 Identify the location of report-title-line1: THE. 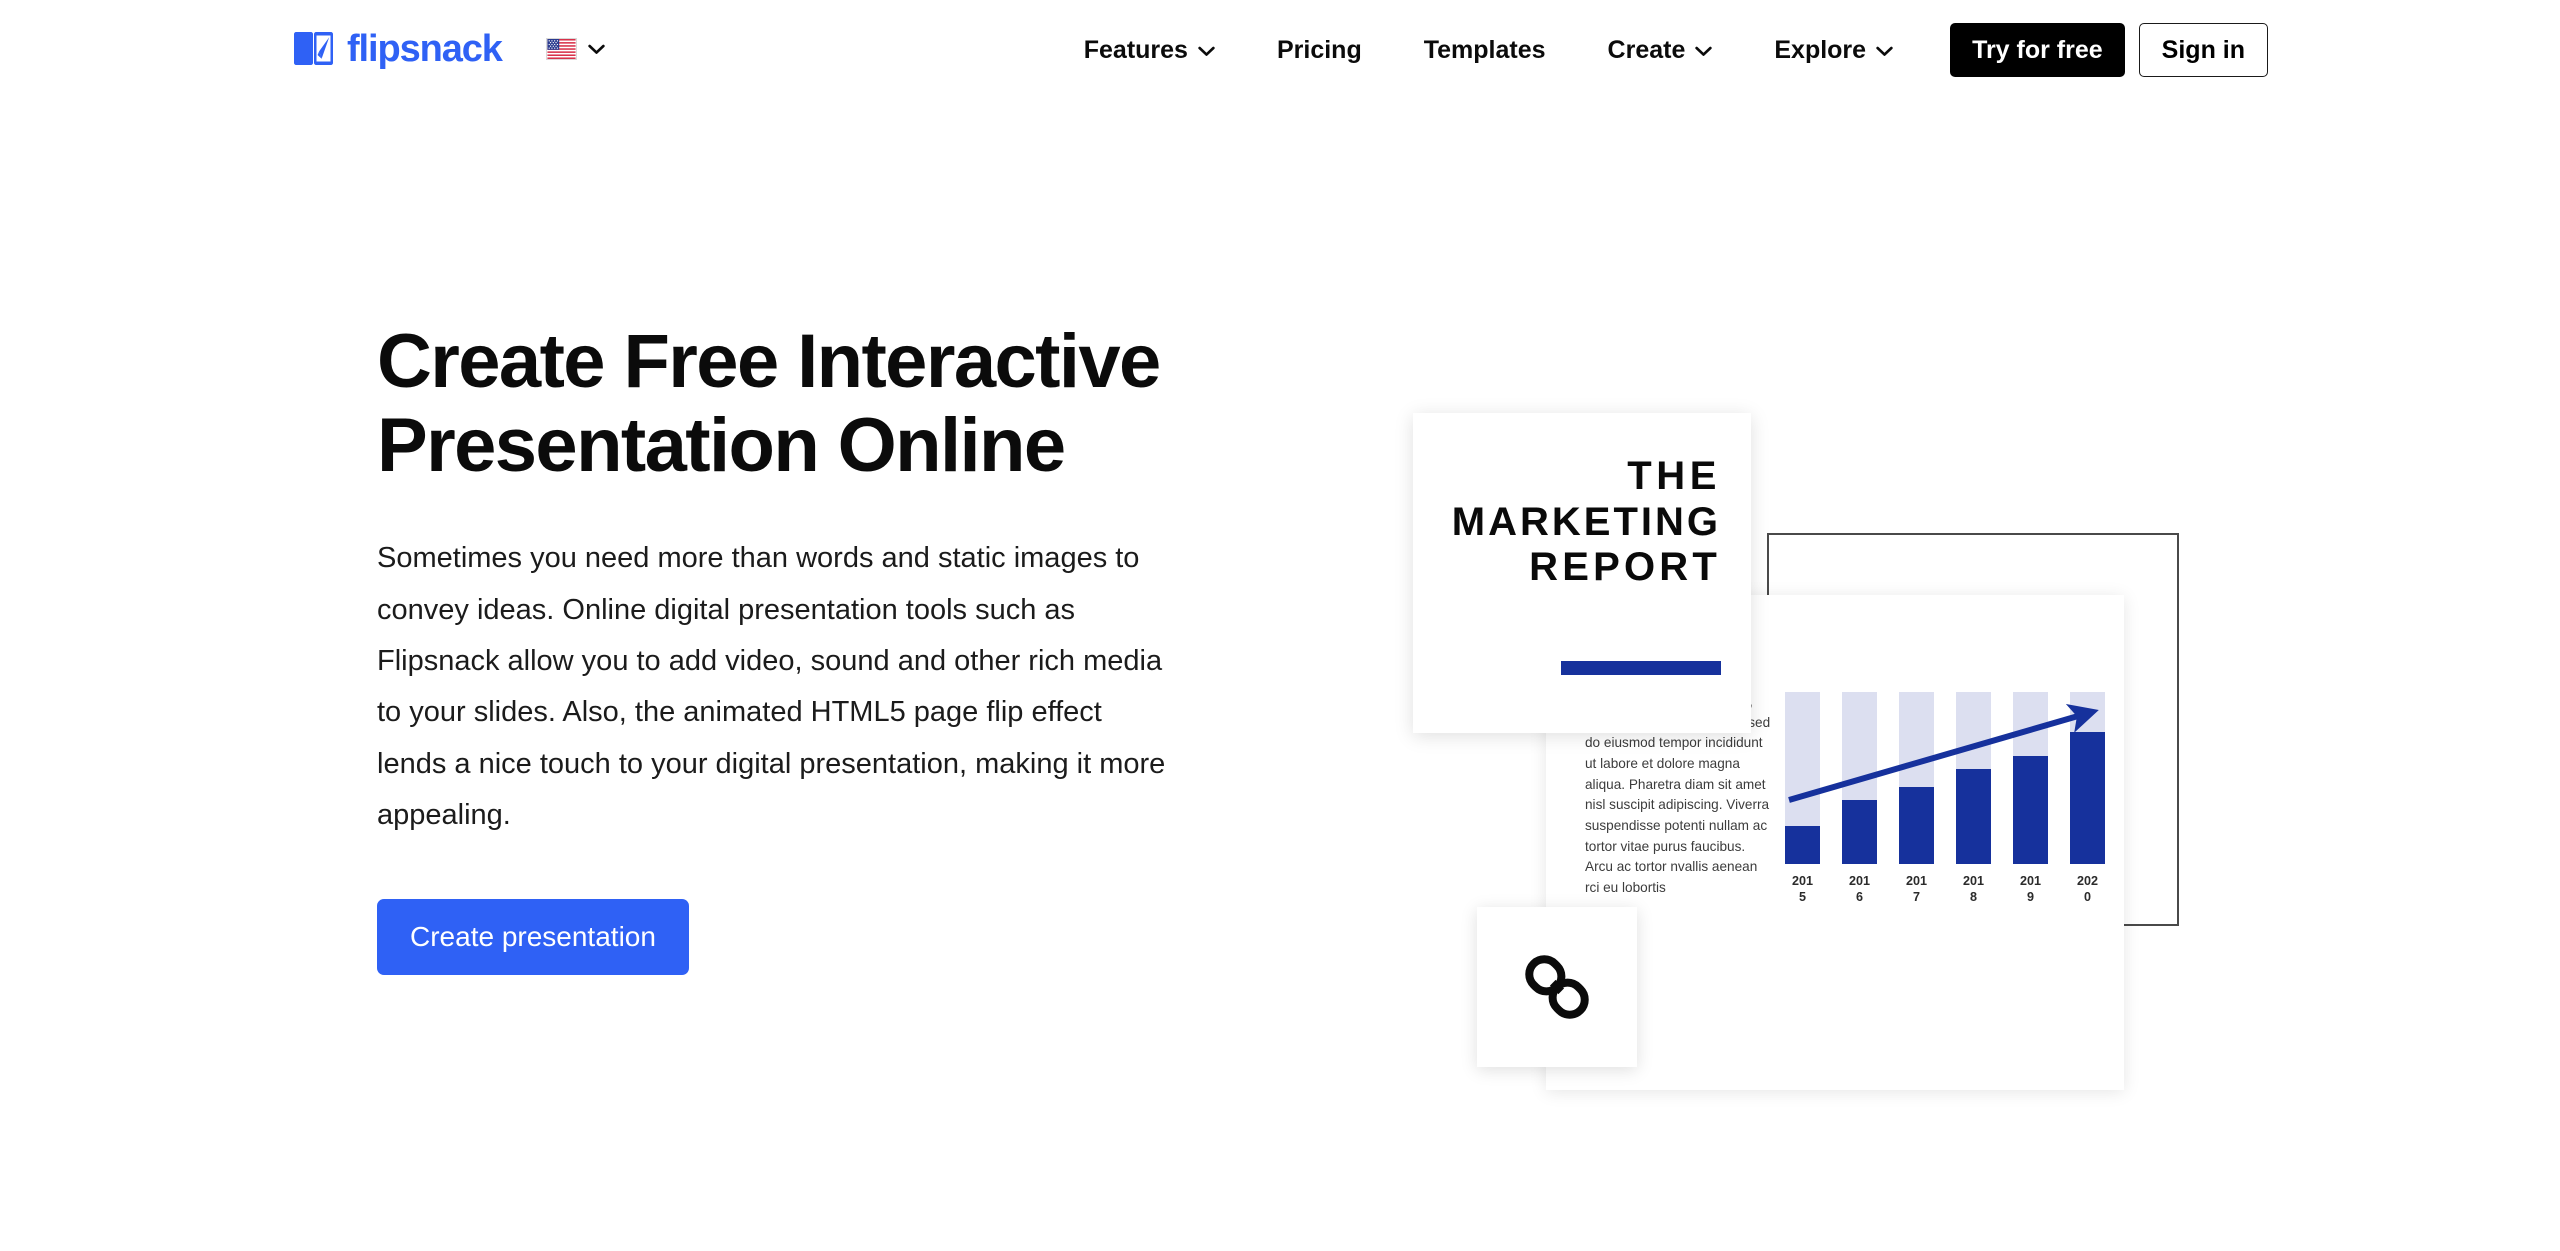
(1674, 476).